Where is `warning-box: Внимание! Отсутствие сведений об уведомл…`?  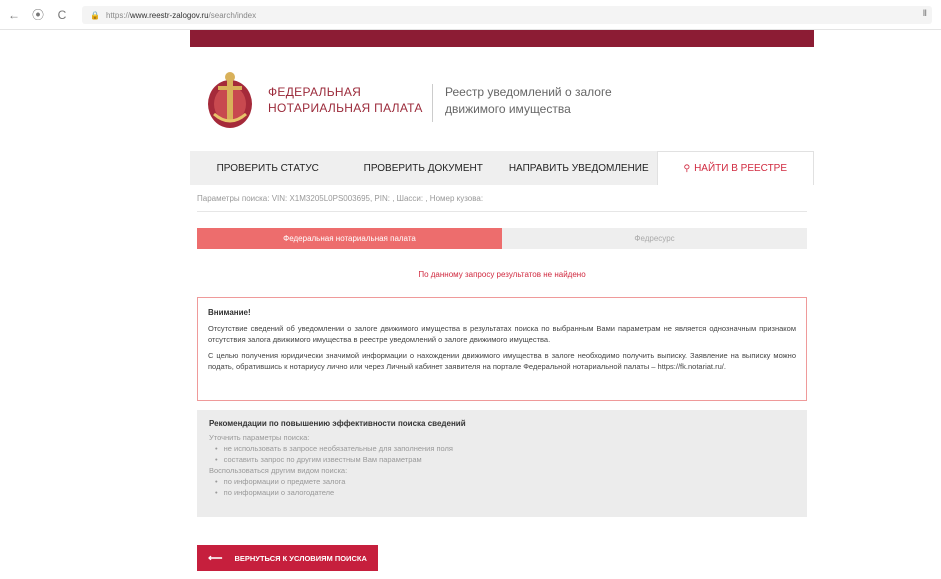
warning-box: Внимание! Отсутствие сведений об уведомл… is located at coordinates (502, 349).